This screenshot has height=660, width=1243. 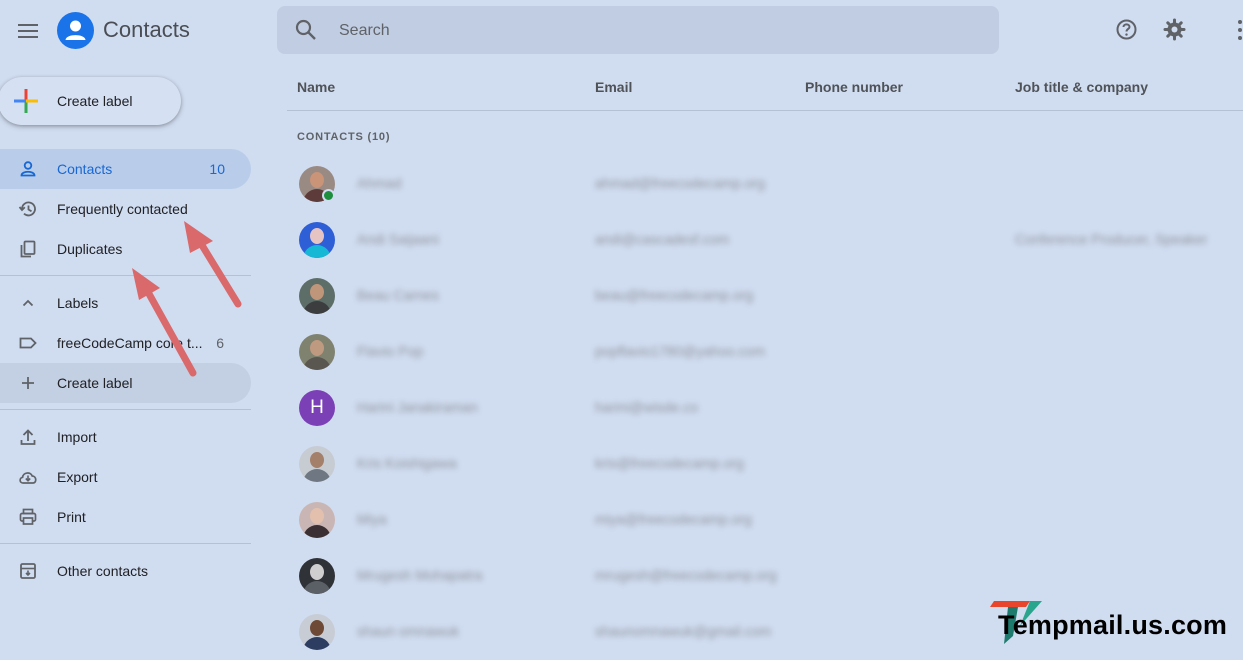 I want to click on sidebar-item-other-contacts: Other contacts, so click(x=125, y=571).